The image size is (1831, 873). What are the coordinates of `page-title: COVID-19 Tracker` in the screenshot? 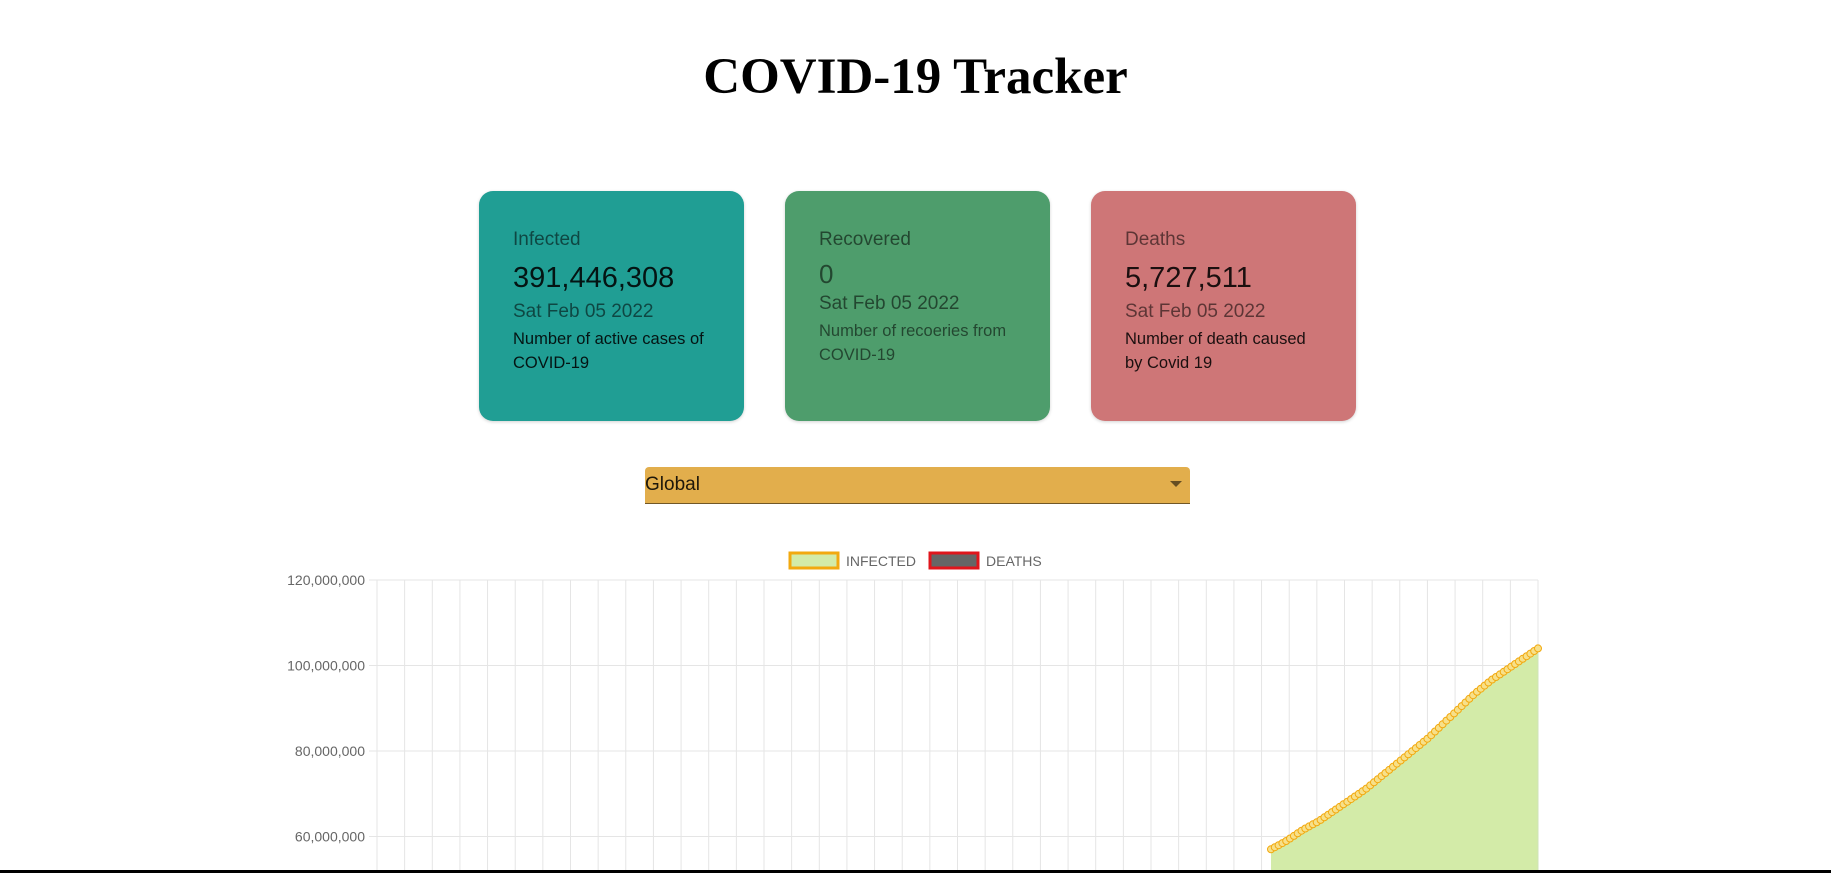 It's located at (915, 77).